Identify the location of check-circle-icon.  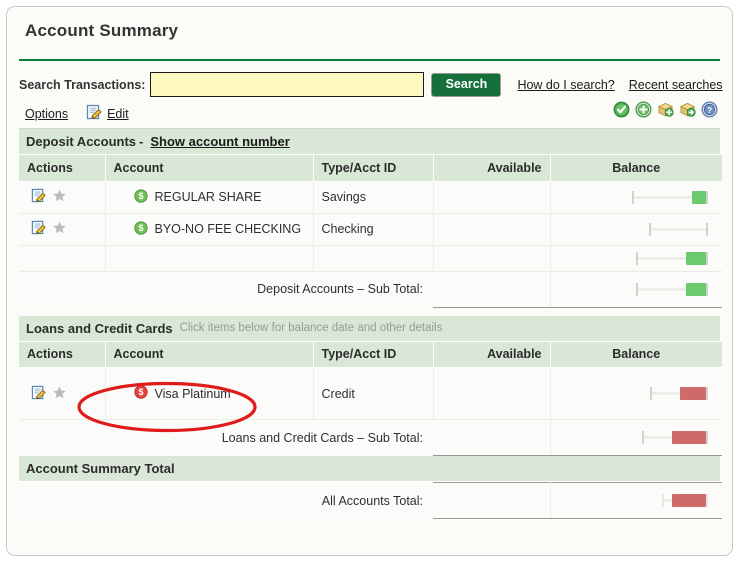
(621, 109).